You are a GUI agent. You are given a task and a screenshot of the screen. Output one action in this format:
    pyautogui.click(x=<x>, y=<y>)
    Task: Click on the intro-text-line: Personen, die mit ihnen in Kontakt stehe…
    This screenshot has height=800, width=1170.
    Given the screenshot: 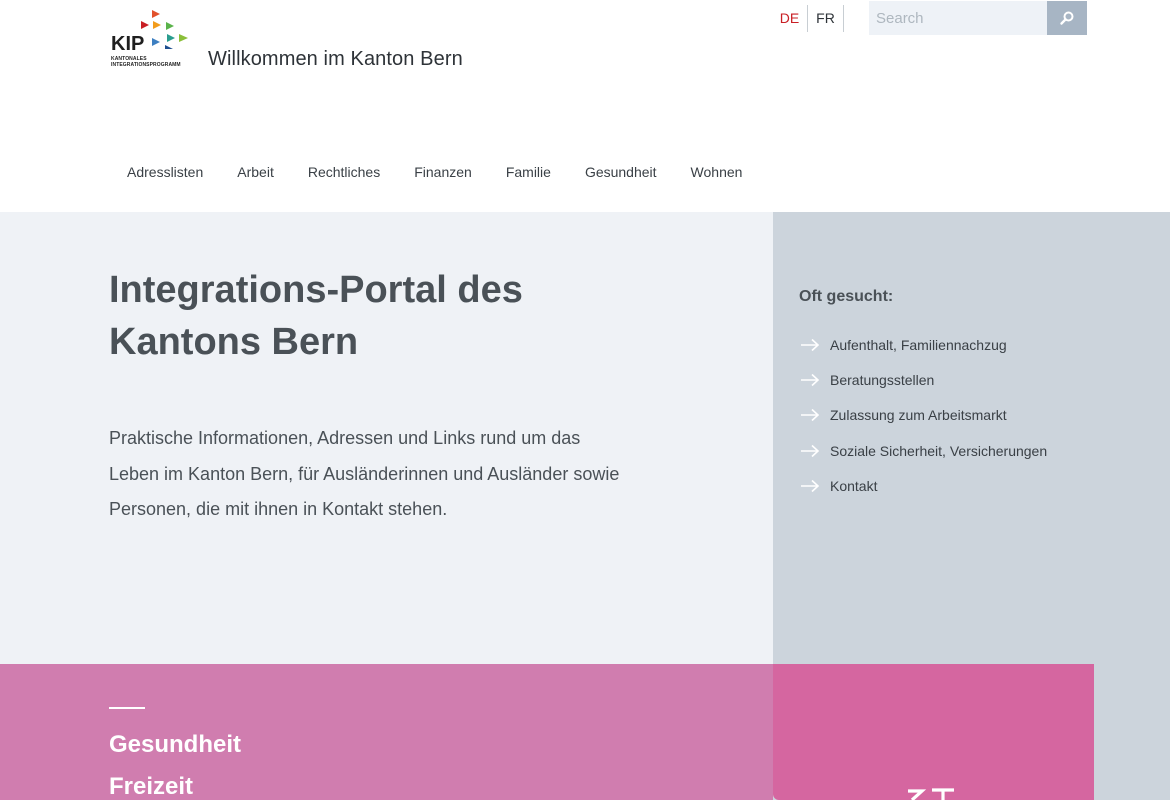 What is the action you would take?
    pyautogui.click(x=278, y=509)
    